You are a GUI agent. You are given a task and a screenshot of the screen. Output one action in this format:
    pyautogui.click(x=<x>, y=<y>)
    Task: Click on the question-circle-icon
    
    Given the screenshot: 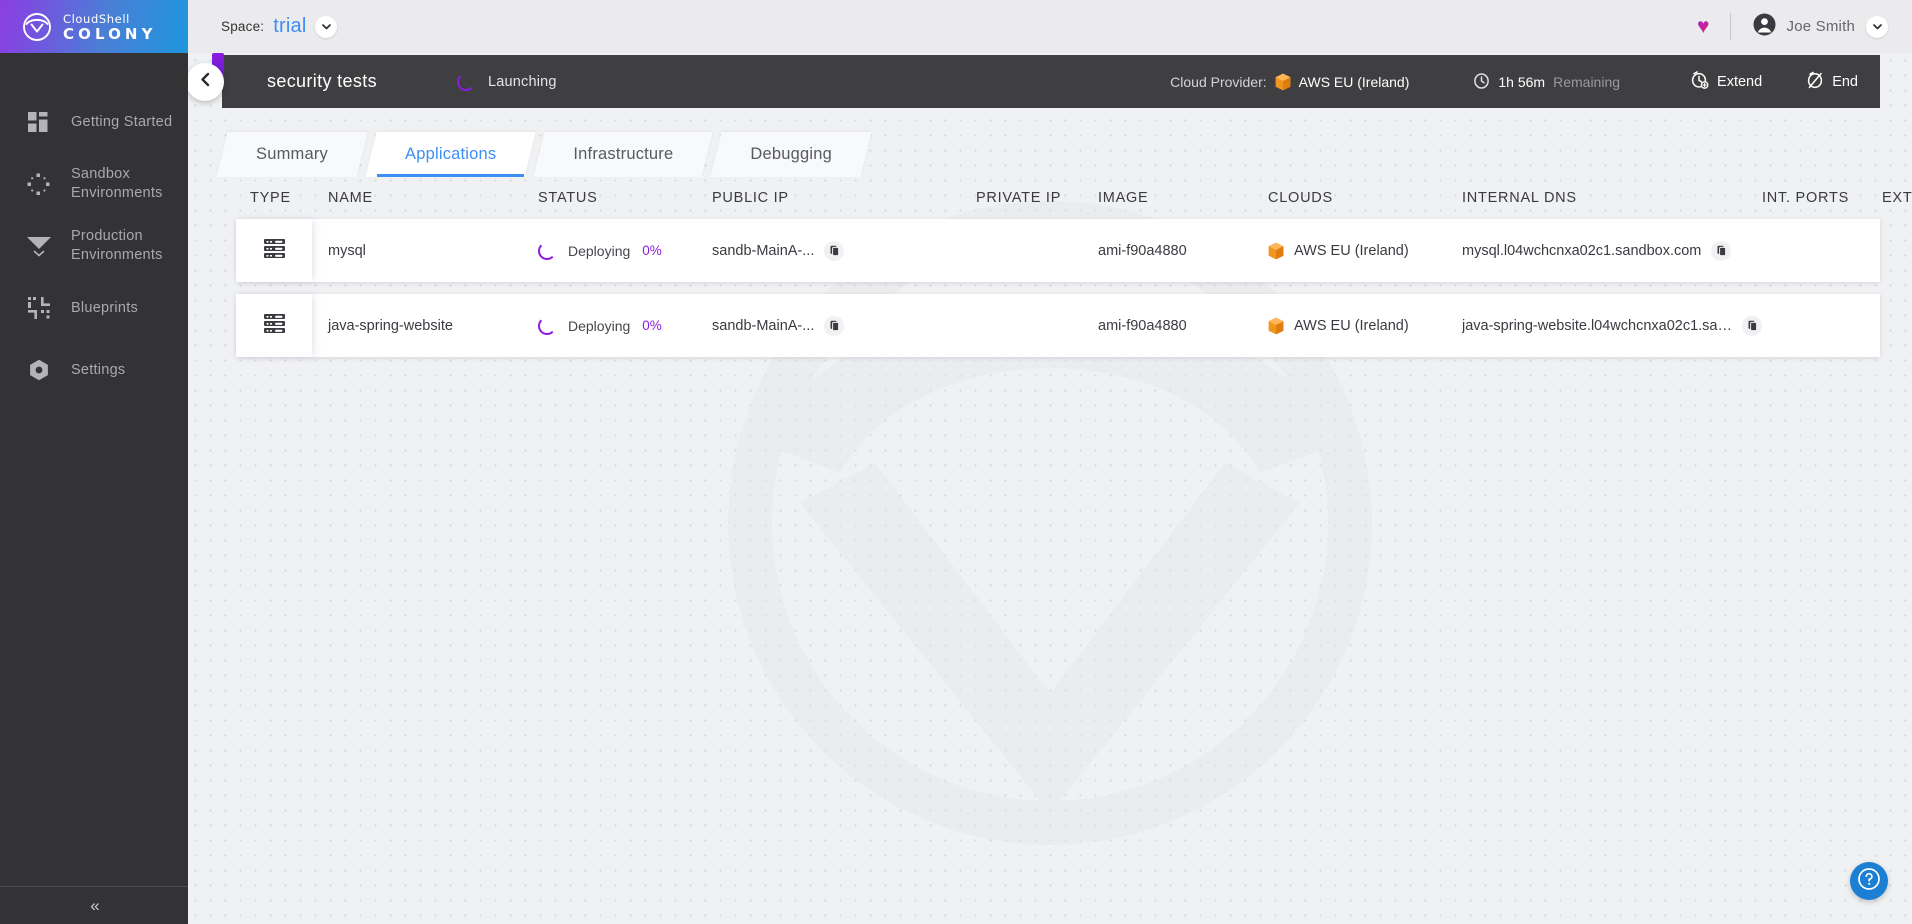 What is the action you would take?
    pyautogui.click(x=1869, y=881)
    